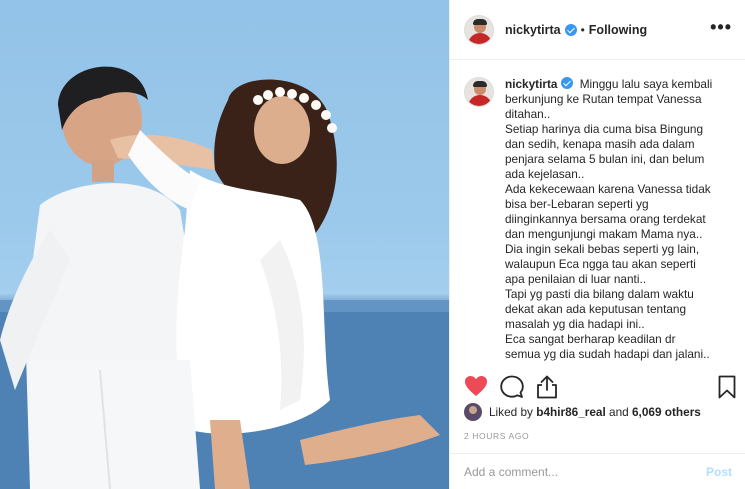 The image size is (745, 489). Describe the element at coordinates (512, 387) in the screenshot. I see `comment-icon` at that location.